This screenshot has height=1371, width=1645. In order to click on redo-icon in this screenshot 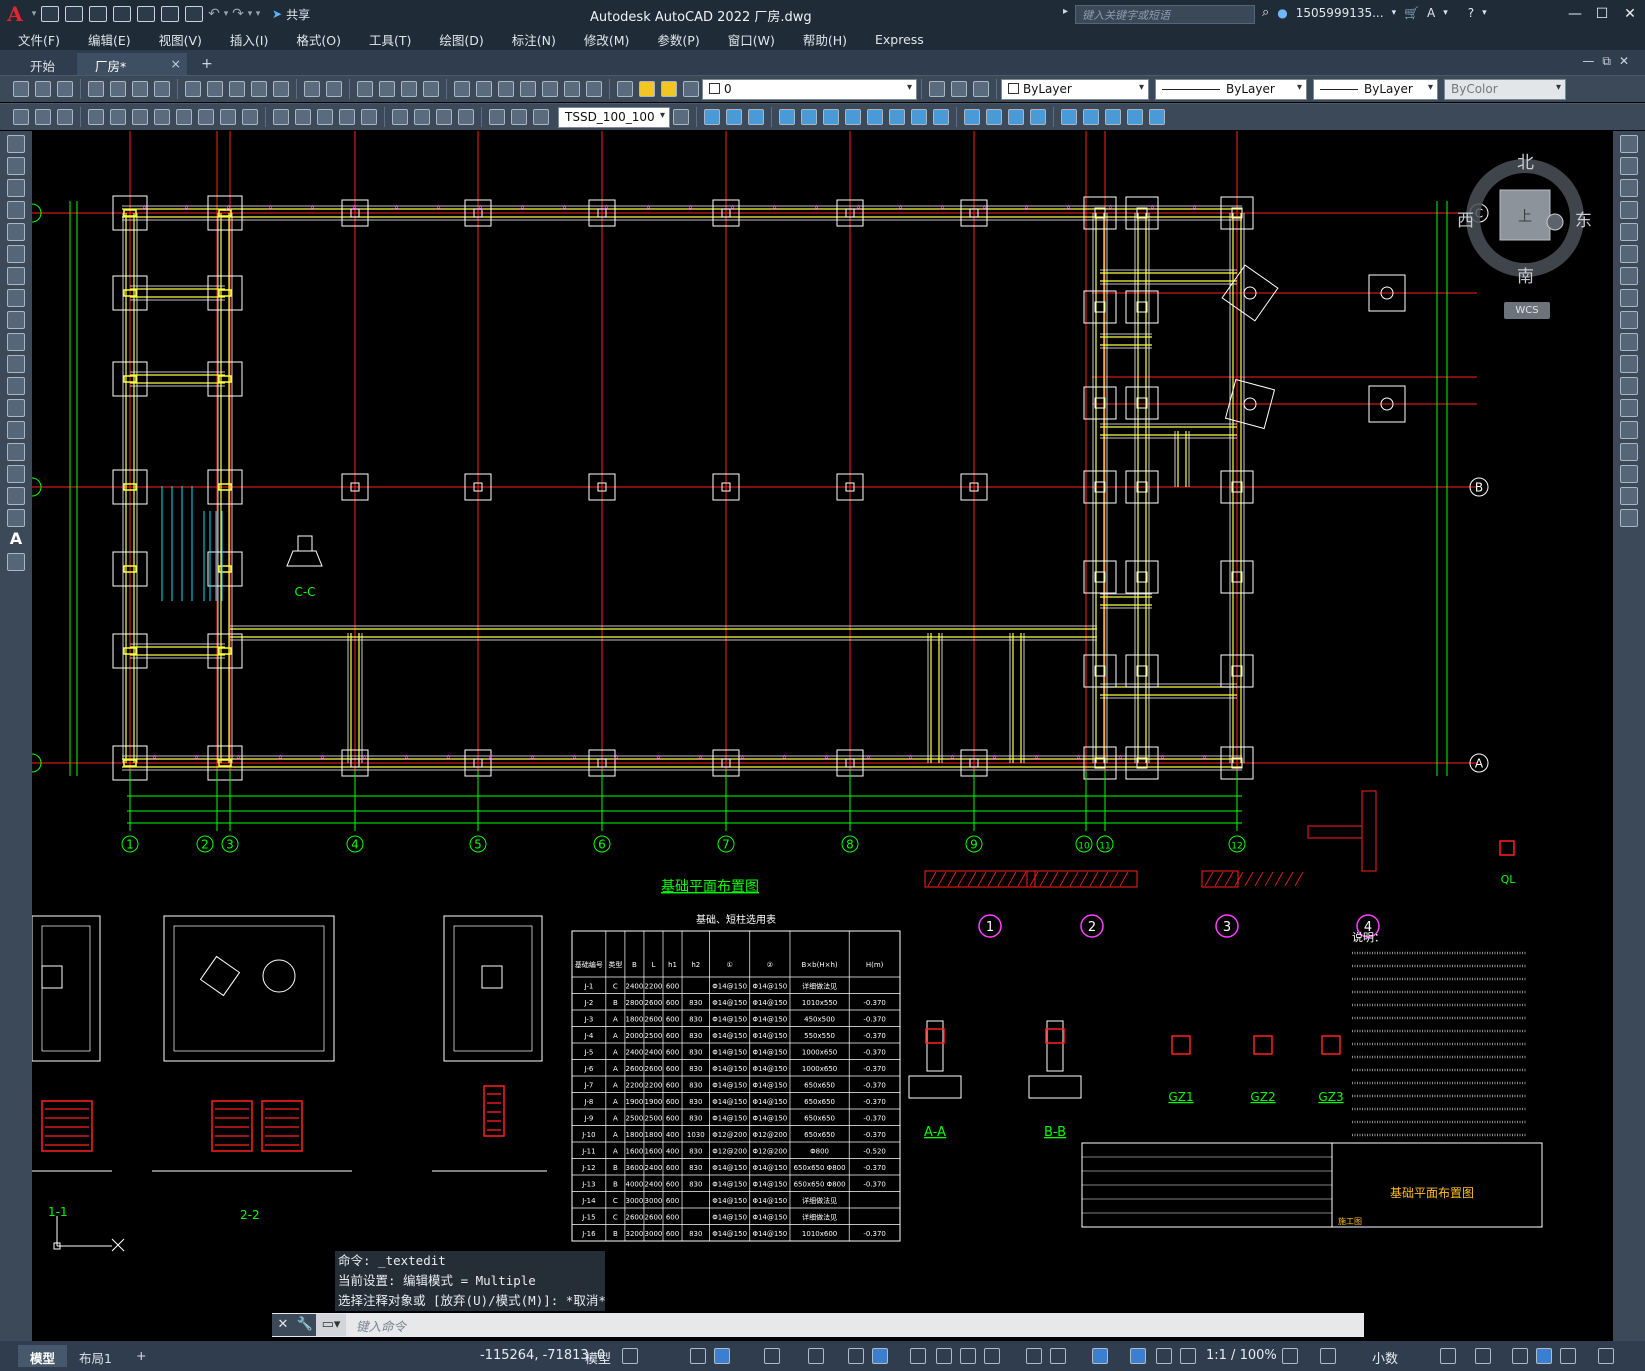, I will do `click(334, 89)`.